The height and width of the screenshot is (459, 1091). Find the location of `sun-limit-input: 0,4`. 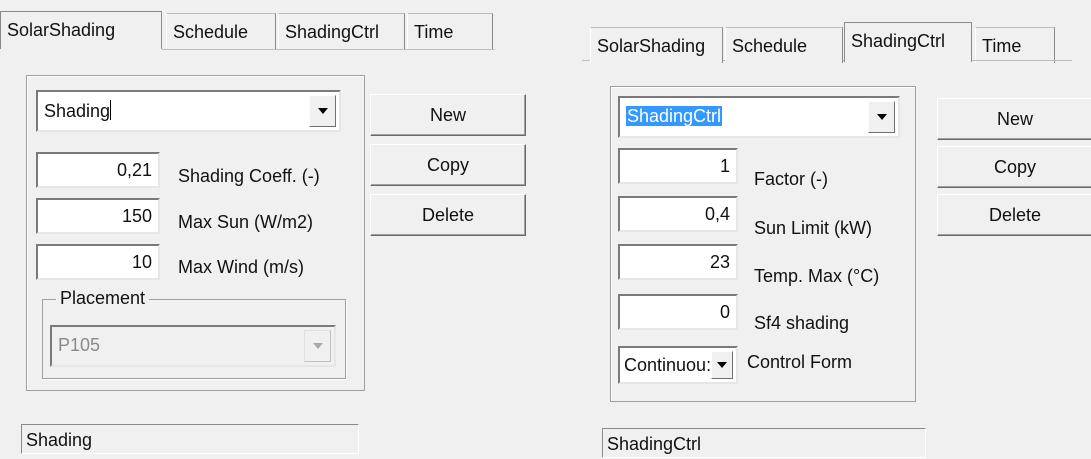

sun-limit-input: 0,4 is located at coordinates (678, 214).